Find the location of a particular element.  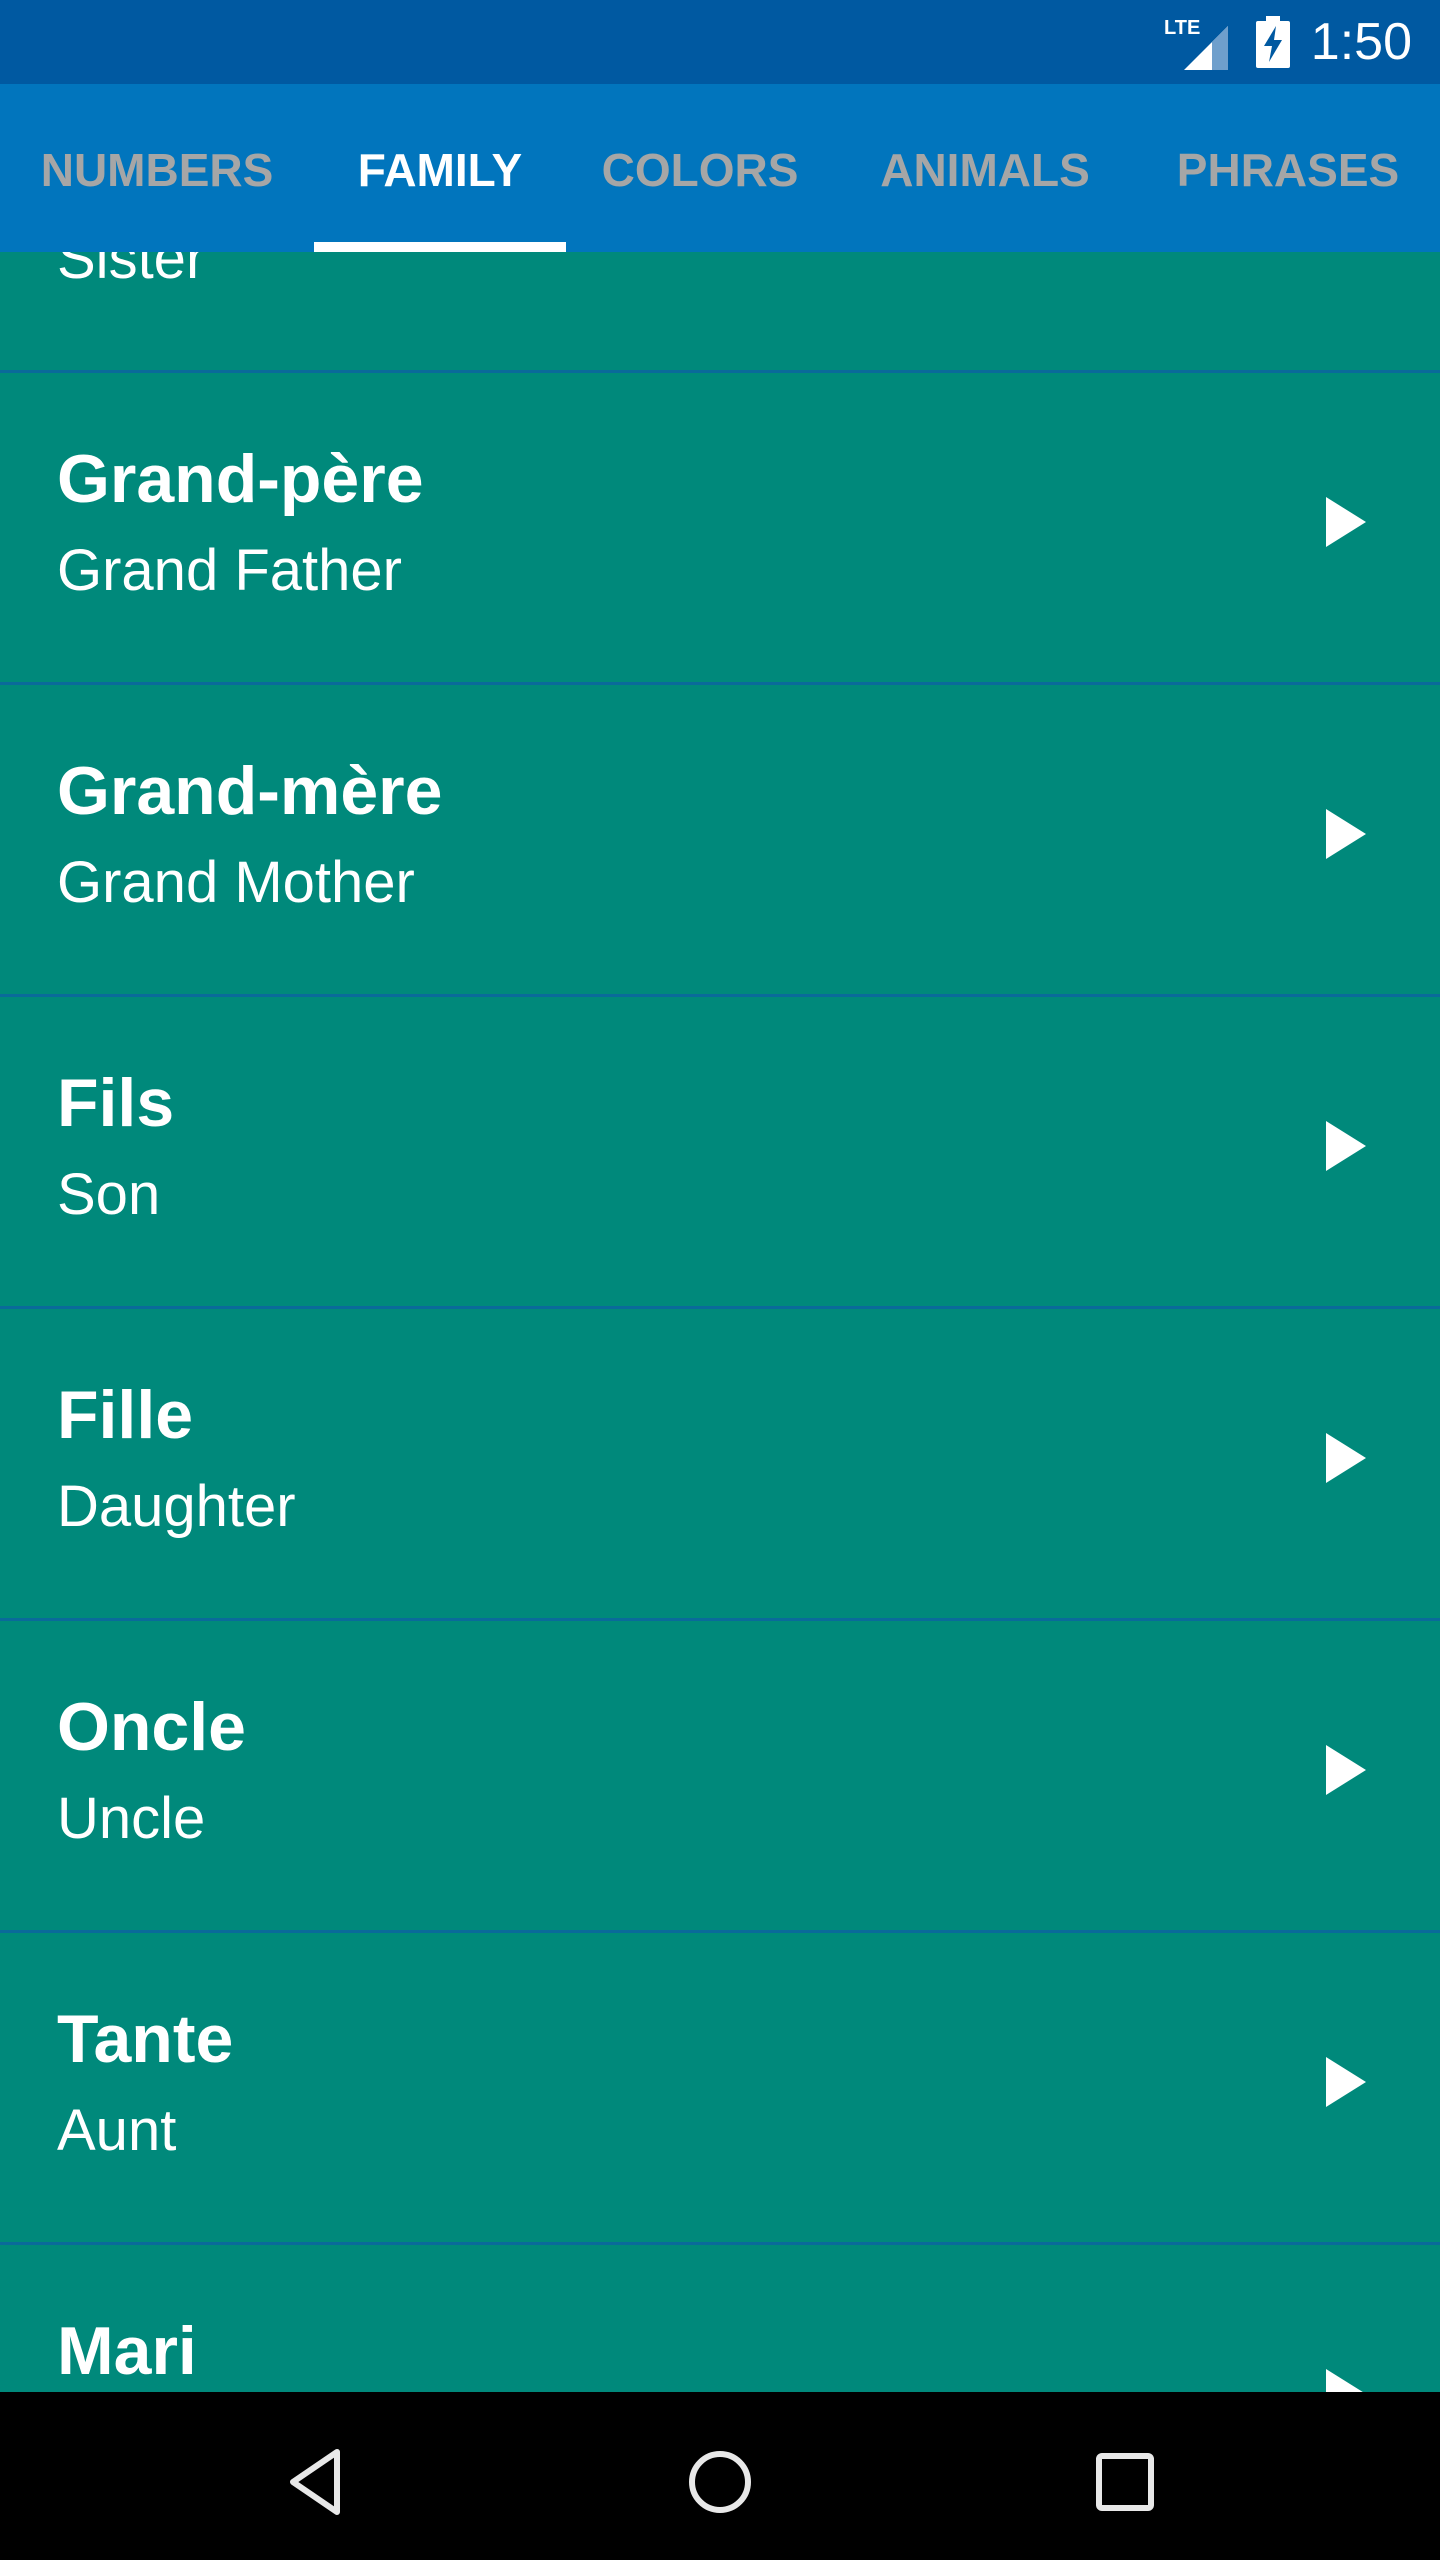

status-bar: LTE 1:50 is located at coordinates (720, 42).